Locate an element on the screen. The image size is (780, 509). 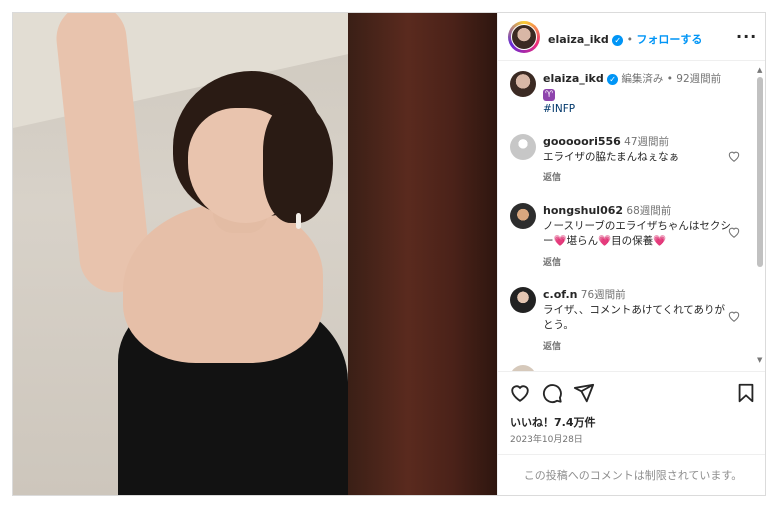
comments-restricted-notice: この投稿へのコメントは制限されています。 is located at coordinates (631, 474).